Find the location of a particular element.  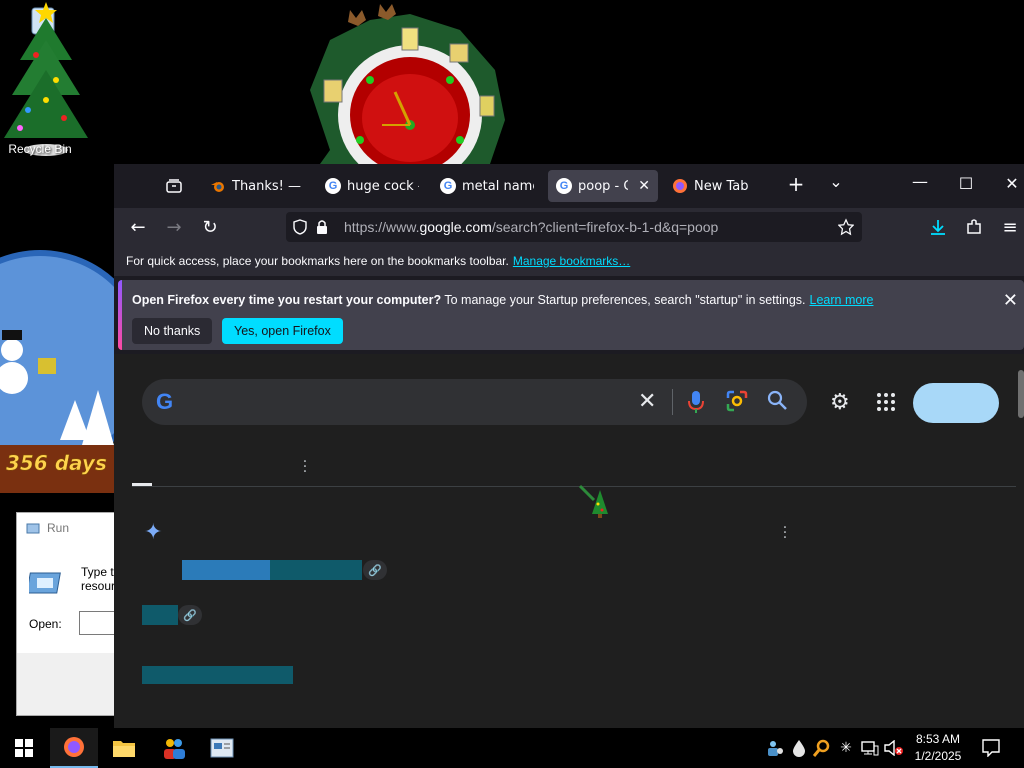

close-notification-icon: ✕ is located at coordinates (1010, 300).